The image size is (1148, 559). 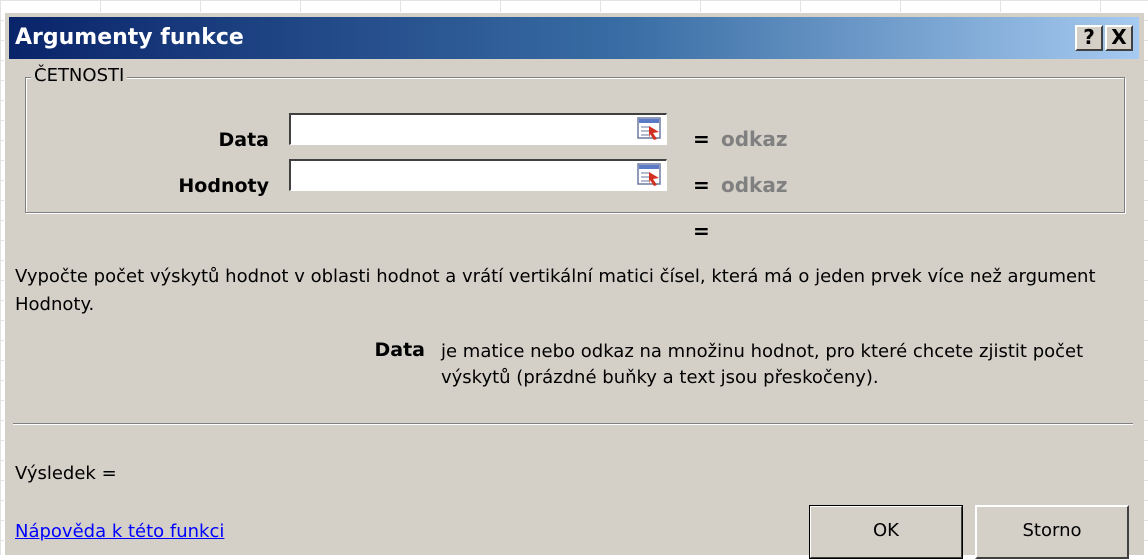 What do you see at coordinates (701, 231) in the screenshot?
I see `formula-equals-sign: =` at bounding box center [701, 231].